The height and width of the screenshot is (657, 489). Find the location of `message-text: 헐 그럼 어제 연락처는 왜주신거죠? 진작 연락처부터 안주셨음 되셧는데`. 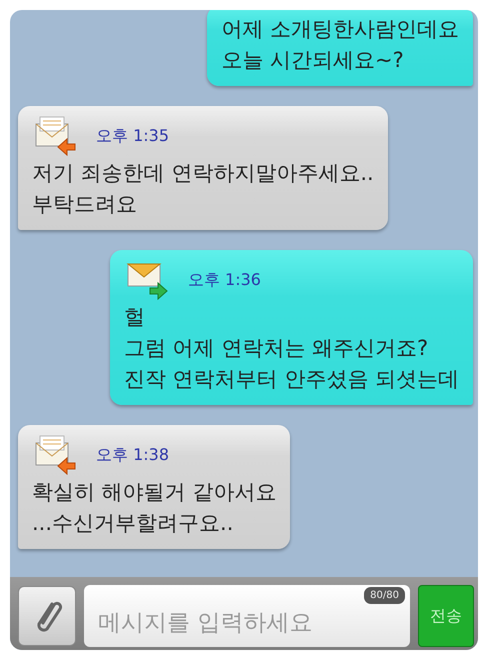

message-text: 헐 그럼 어제 연락처는 왜주신거죠? 진작 연락처부터 안주셨음 되셧는데 is located at coordinates (291, 348).